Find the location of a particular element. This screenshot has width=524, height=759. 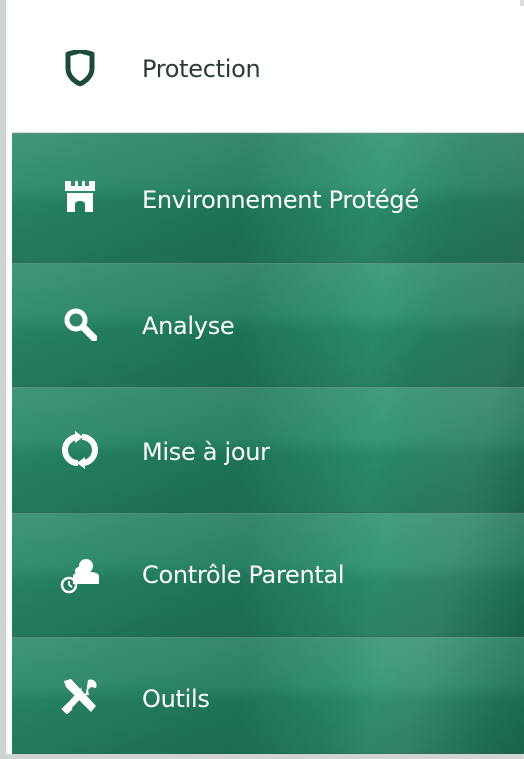

shield-icon is located at coordinates (80, 68).